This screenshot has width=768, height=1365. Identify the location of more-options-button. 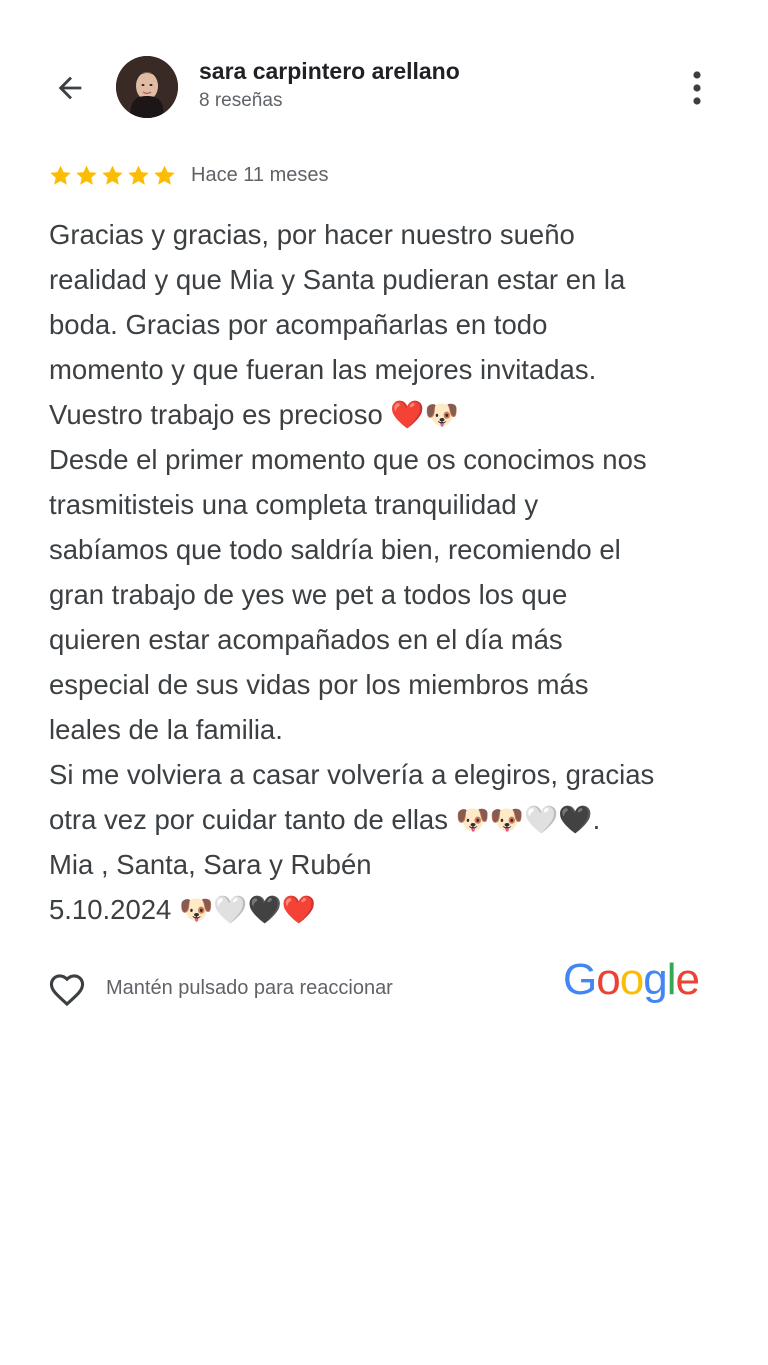
(697, 88).